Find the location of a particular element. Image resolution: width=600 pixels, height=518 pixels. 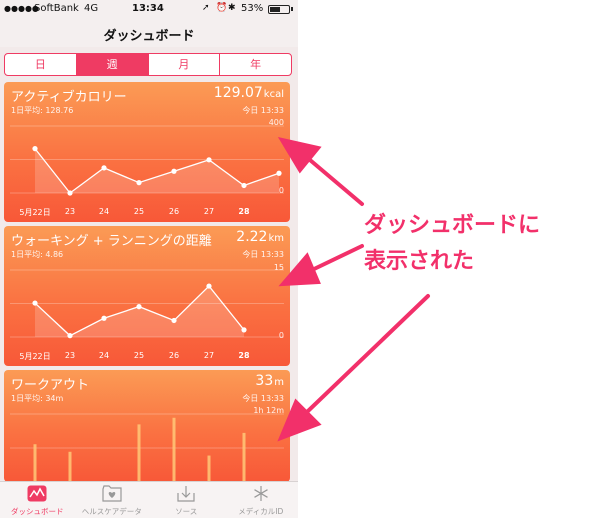

callout-line-1: ダッシュボードに is located at coordinates (452, 225).